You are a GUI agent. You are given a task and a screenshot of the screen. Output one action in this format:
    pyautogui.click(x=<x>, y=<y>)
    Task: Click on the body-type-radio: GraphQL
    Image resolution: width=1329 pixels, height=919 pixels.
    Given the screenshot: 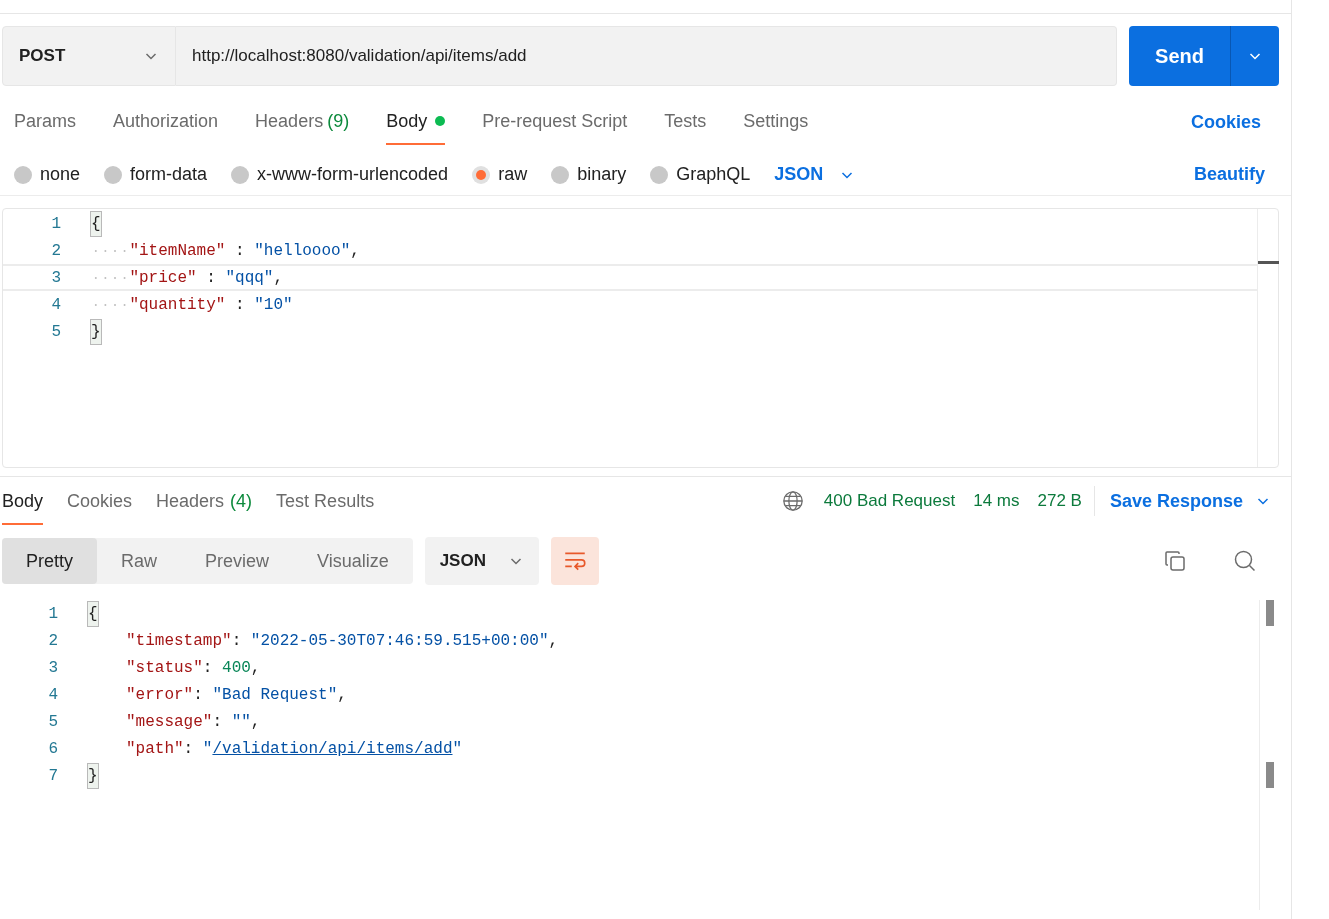 What is the action you would take?
    pyautogui.click(x=700, y=174)
    